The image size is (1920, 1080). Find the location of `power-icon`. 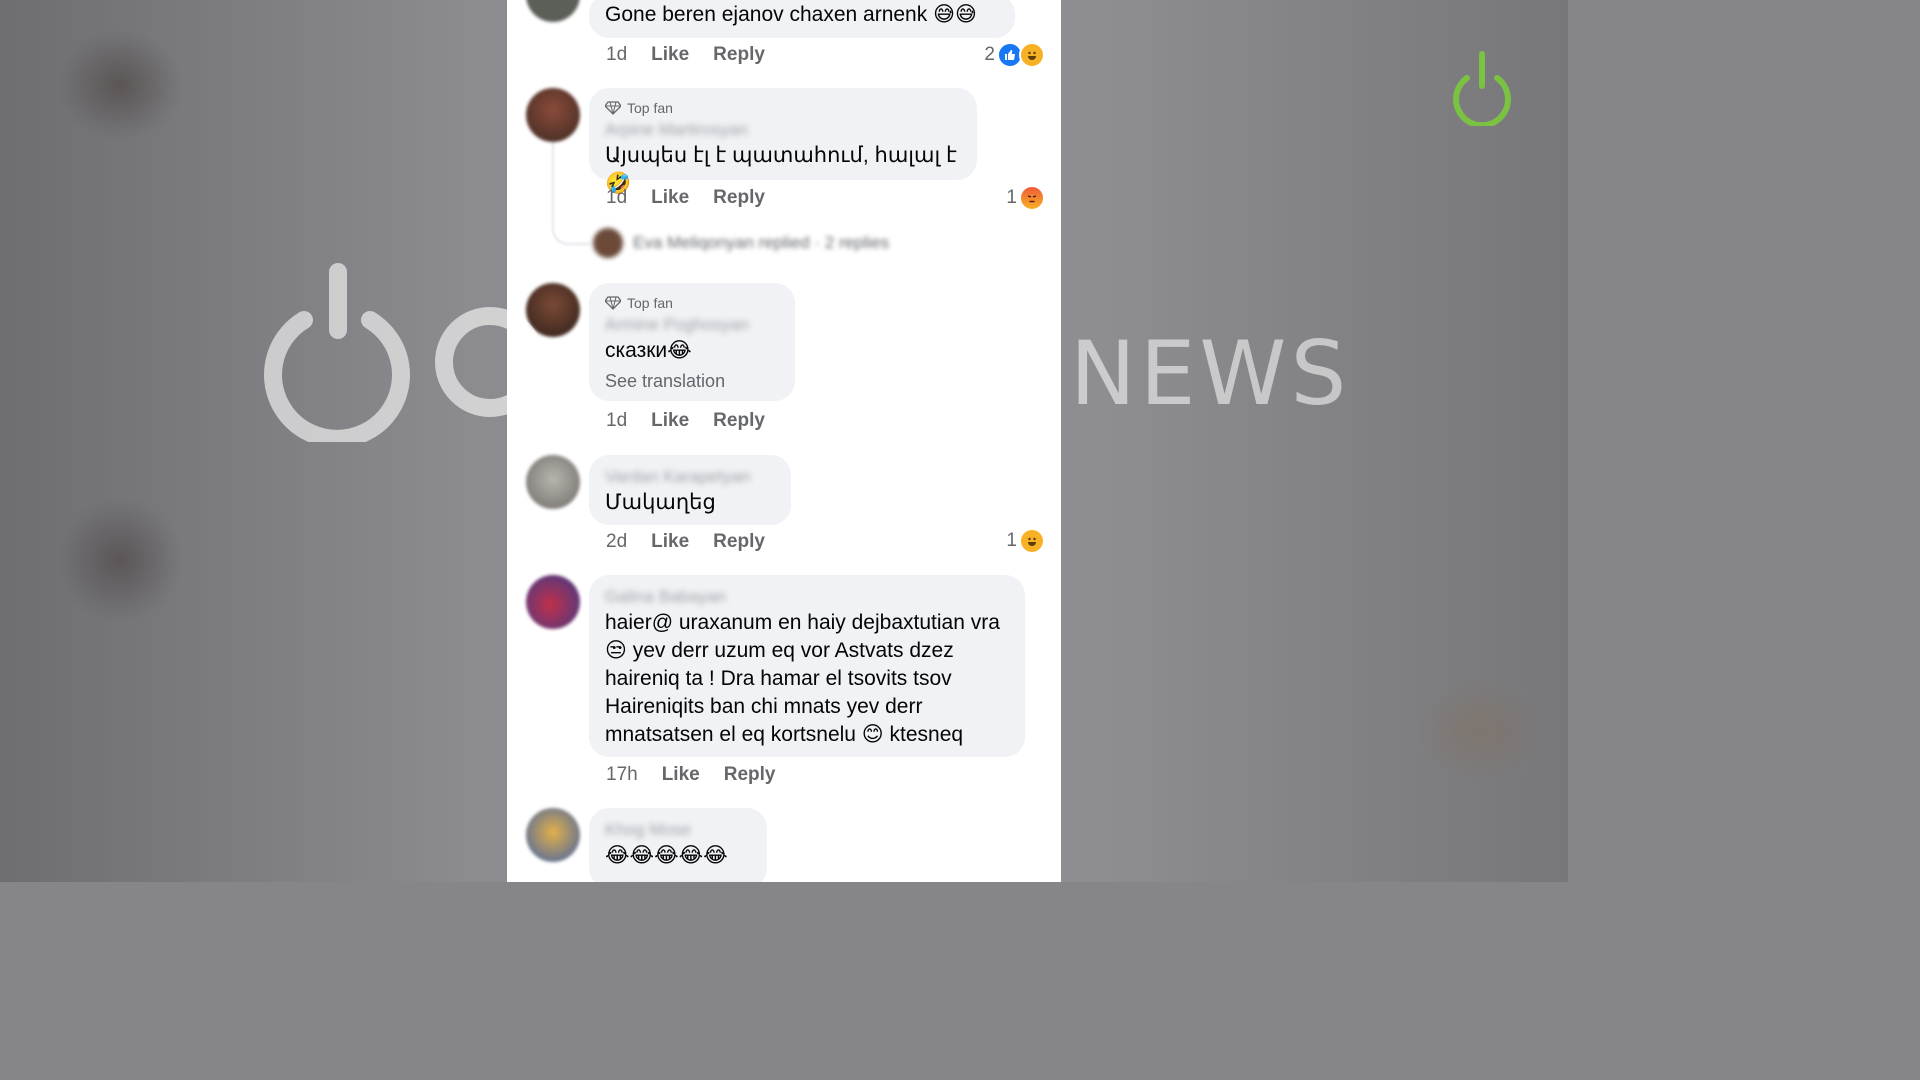

power-icon is located at coordinates (1482, 88).